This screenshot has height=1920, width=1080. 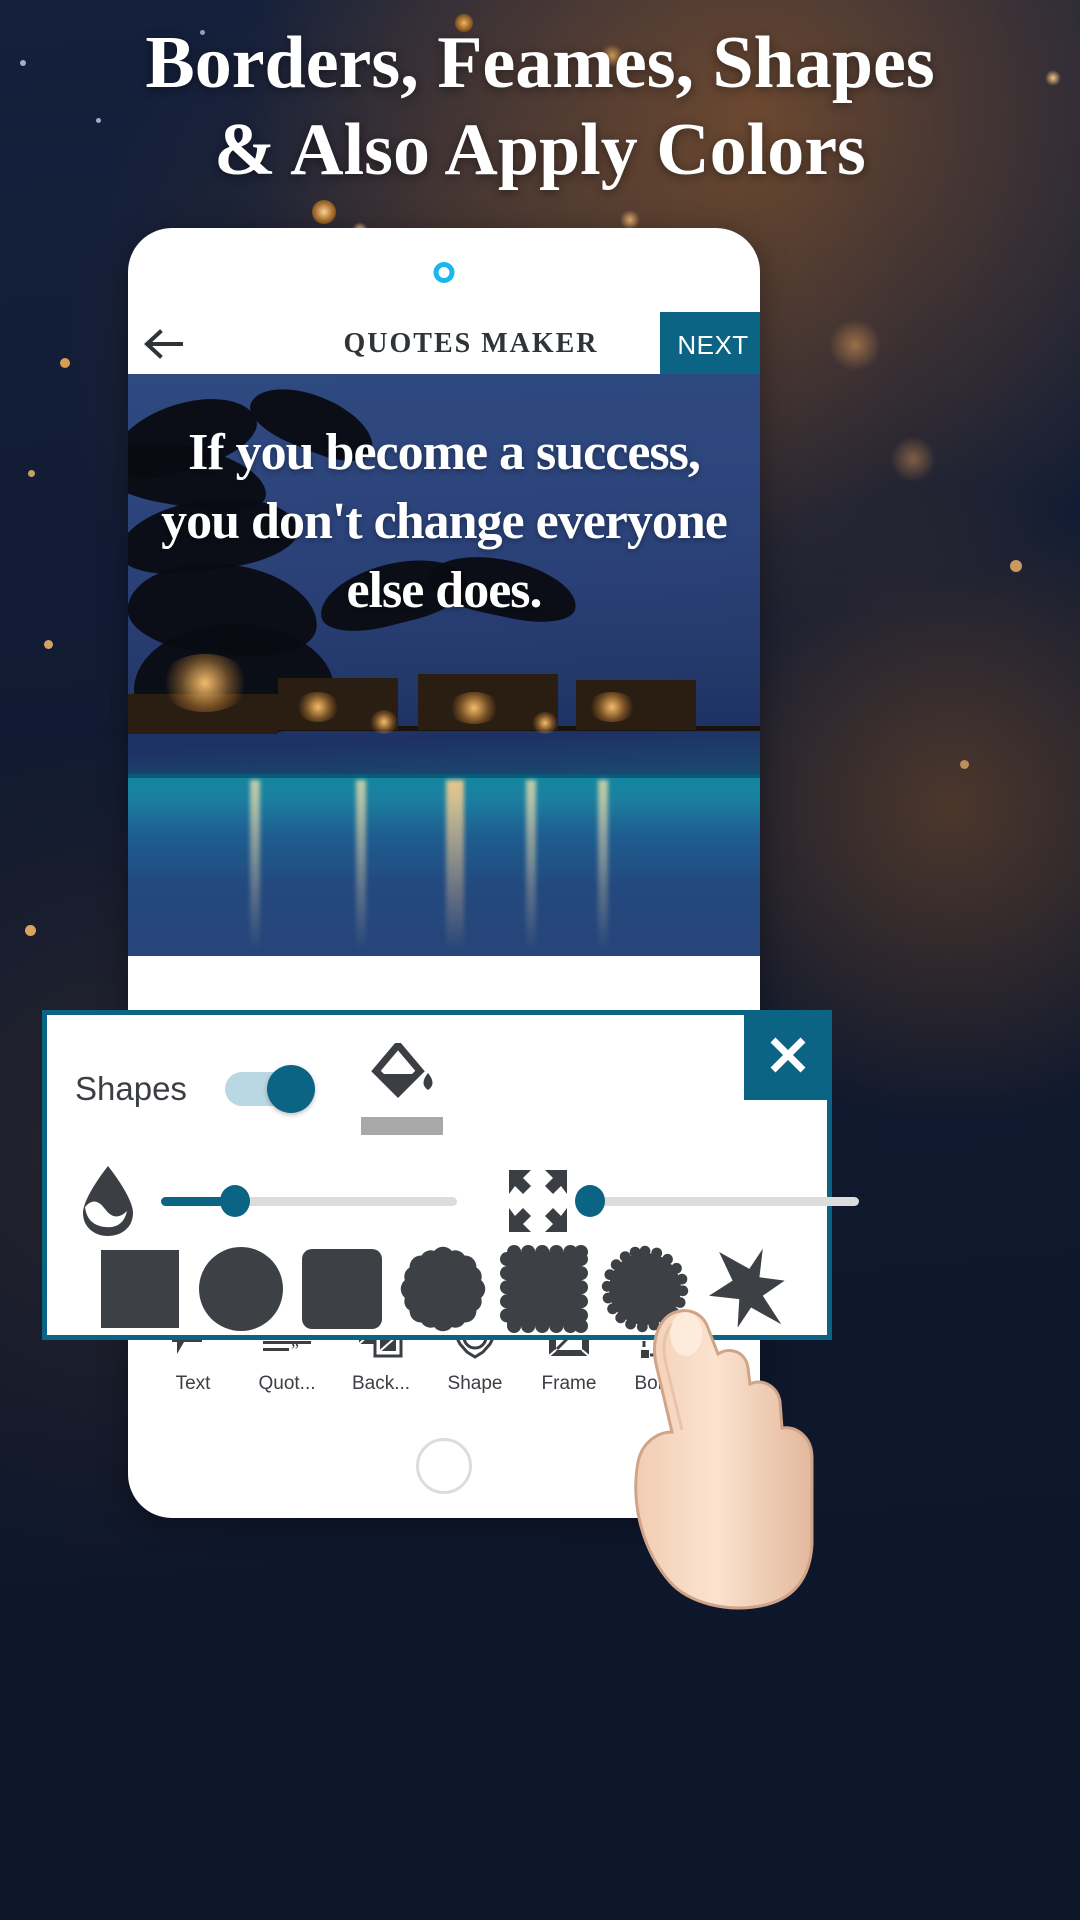 I want to click on next-button: NEXT, so click(x=710, y=345).